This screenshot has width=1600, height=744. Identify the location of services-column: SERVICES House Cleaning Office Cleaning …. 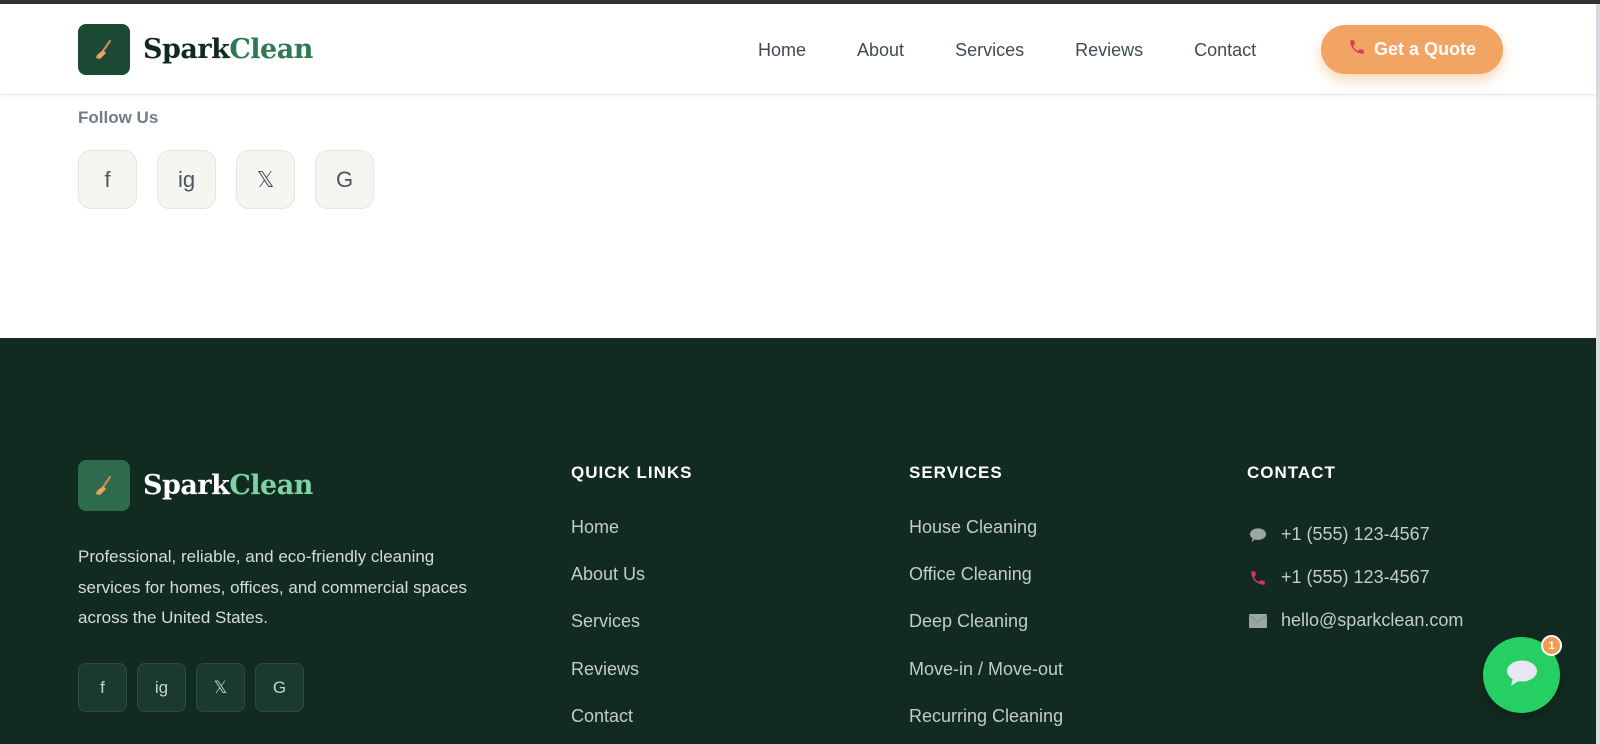
(986, 603).